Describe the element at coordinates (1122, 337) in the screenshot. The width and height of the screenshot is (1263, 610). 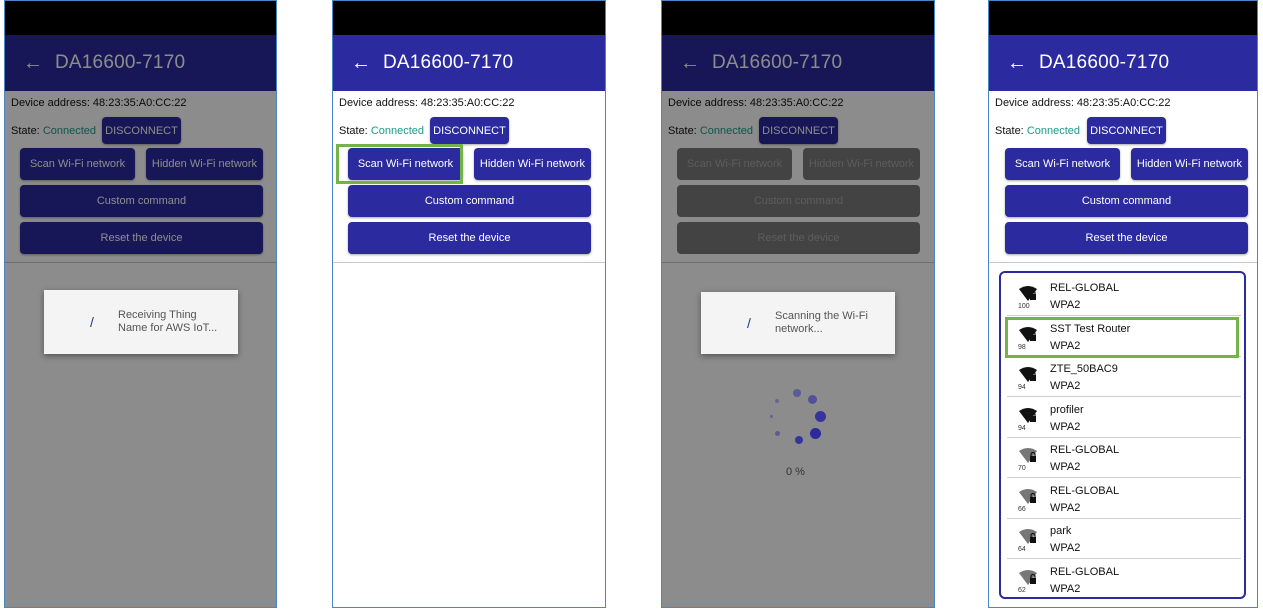
I see `selected-network-highlight` at that location.